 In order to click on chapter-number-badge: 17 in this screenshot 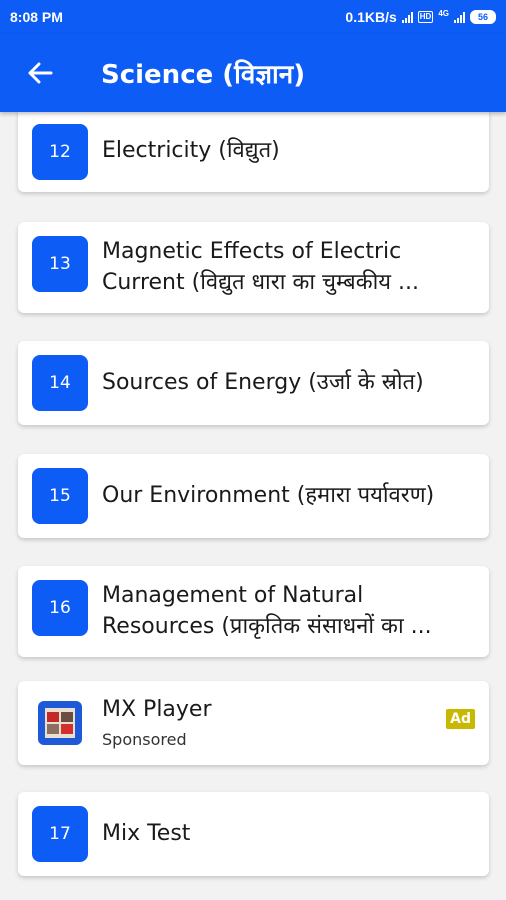, I will do `click(60, 834)`.